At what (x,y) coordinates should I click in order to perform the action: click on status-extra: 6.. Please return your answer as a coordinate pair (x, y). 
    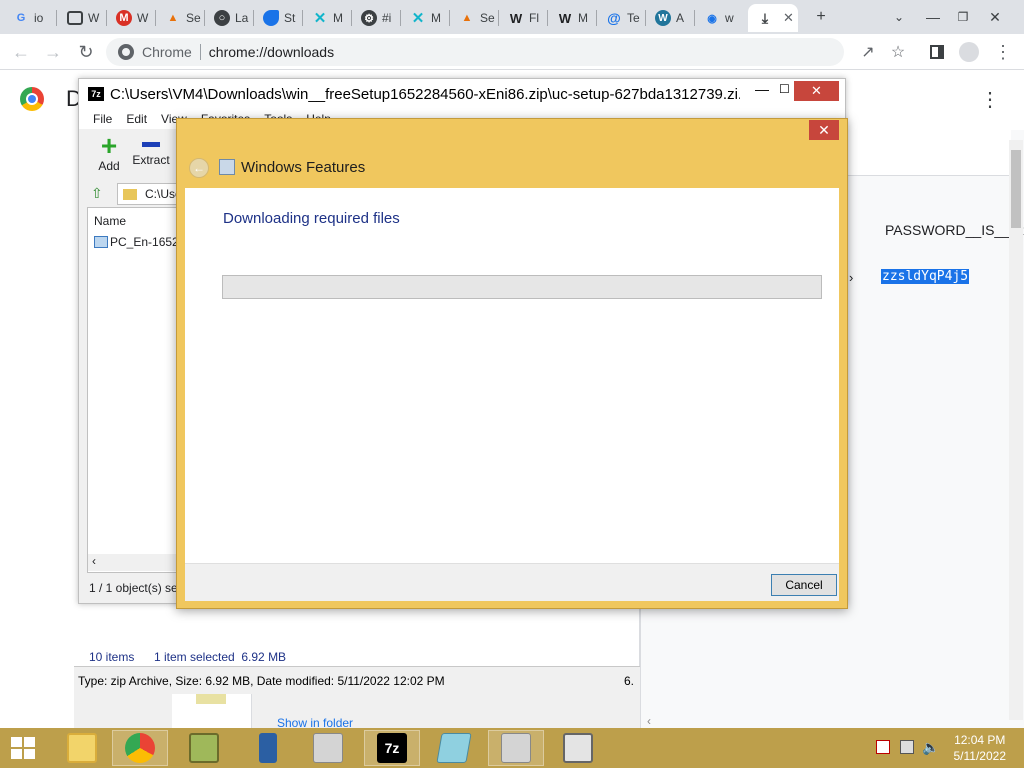
    Looking at the image, I should click on (629, 681).